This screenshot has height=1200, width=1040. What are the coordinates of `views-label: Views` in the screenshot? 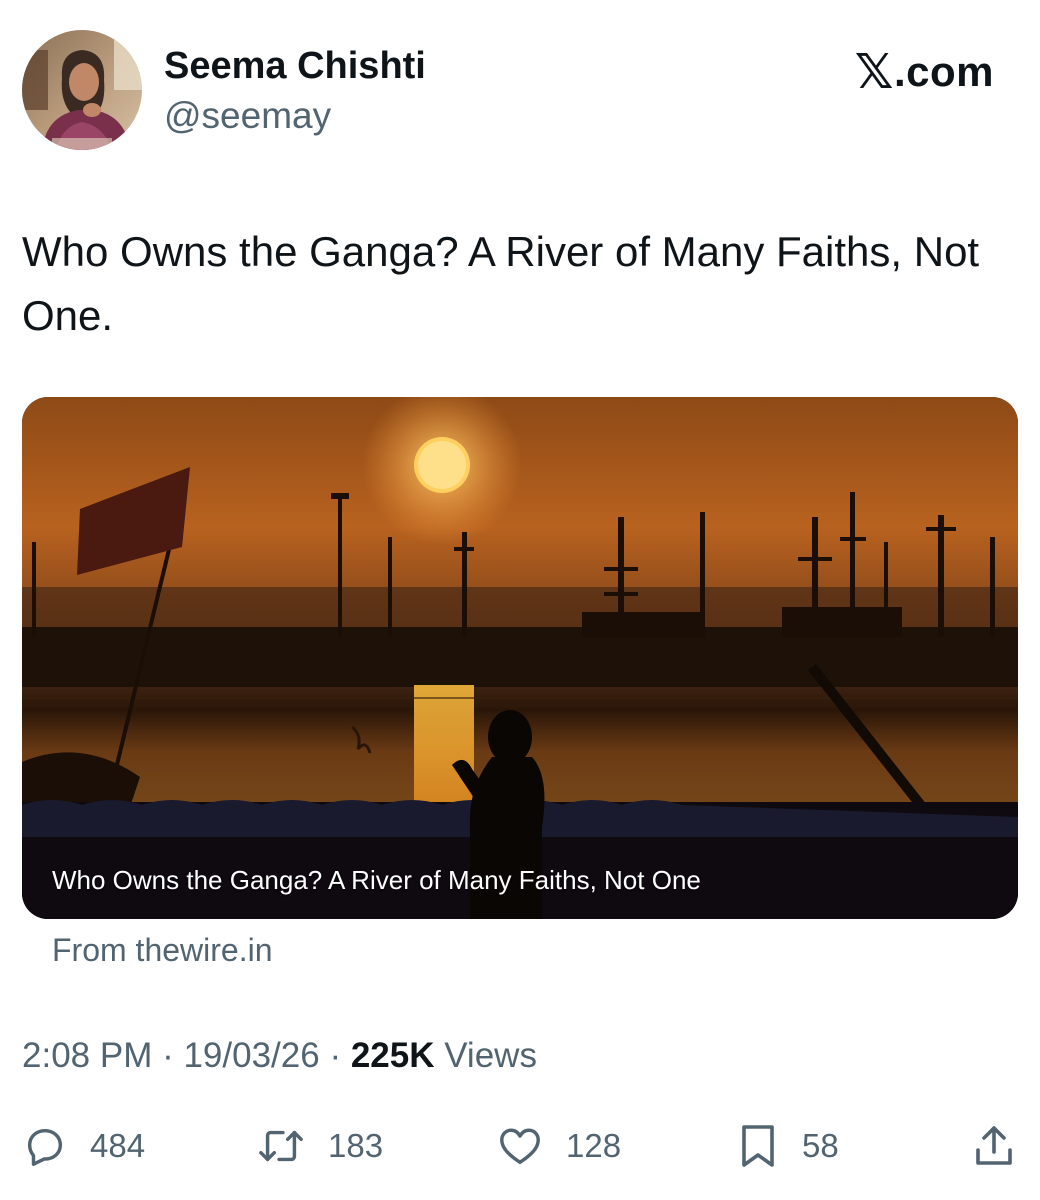 It's located at (485, 1055).